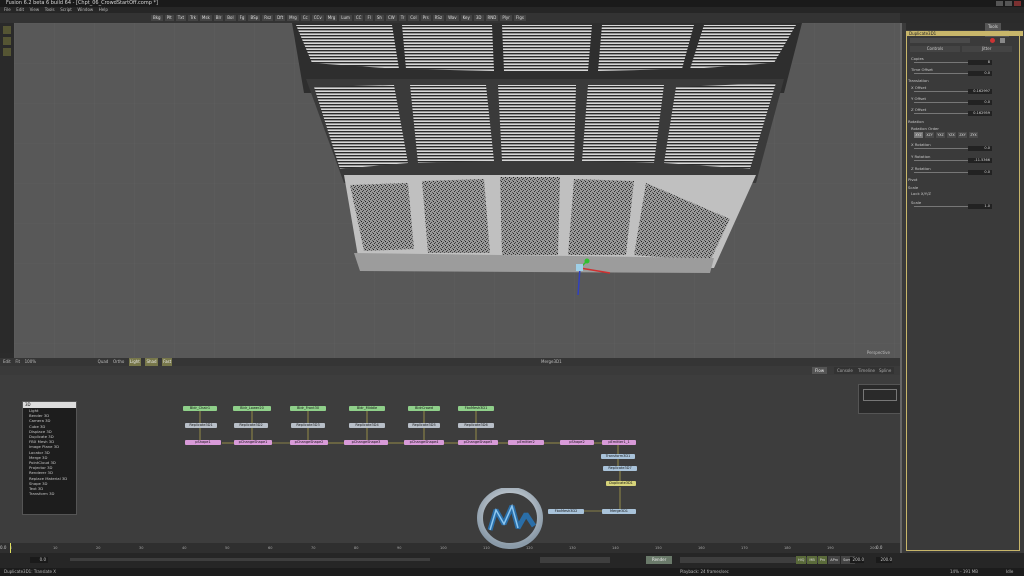  I want to click on minimize-icon, so click(999, 3).